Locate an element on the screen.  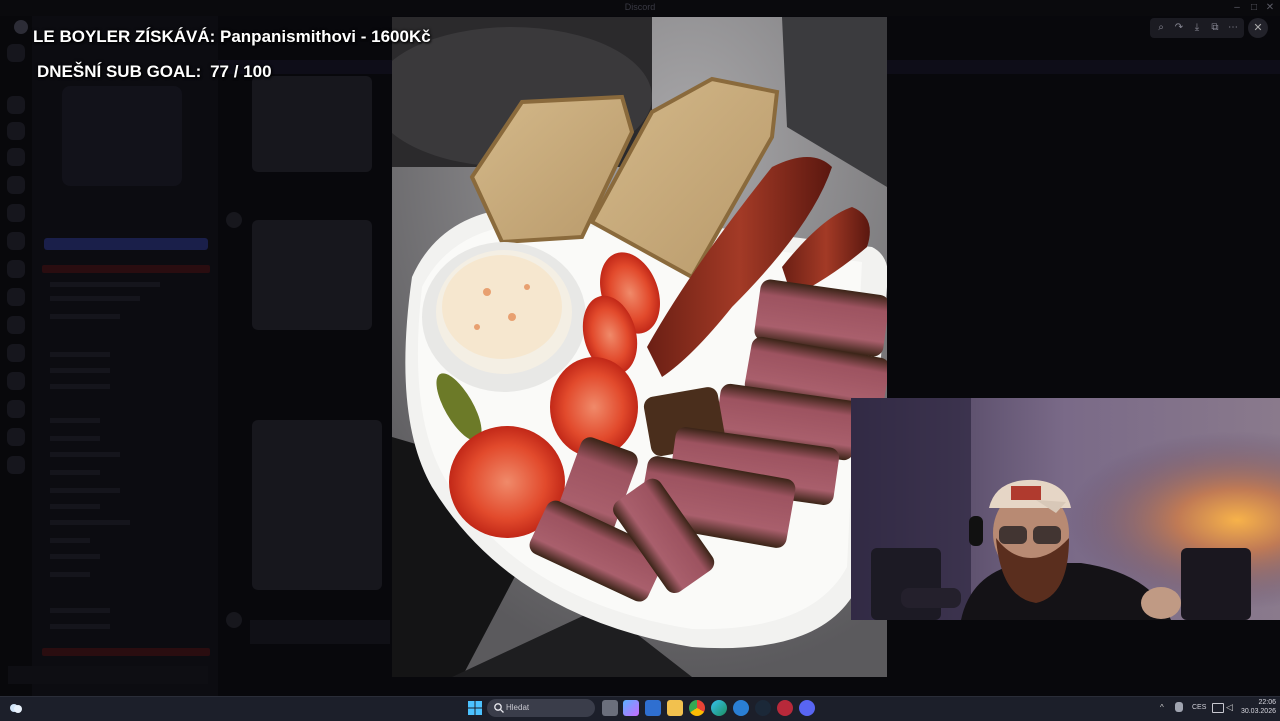
webcam-feed is located at coordinates (1065, 509).